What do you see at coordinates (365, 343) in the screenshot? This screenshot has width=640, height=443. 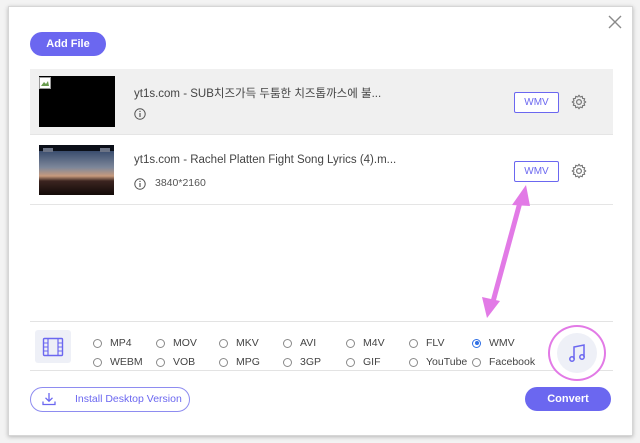 I see `format-option-m4v: M4V` at bounding box center [365, 343].